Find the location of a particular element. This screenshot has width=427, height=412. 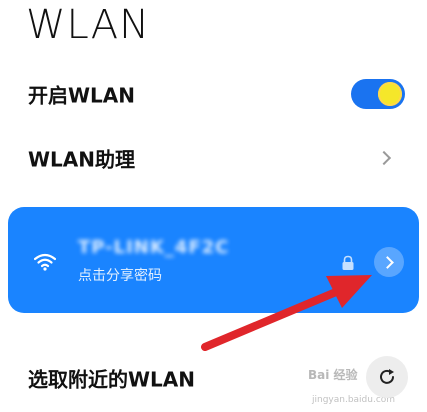

wlan-assistant-label: WLAN助理 is located at coordinates (82, 159).